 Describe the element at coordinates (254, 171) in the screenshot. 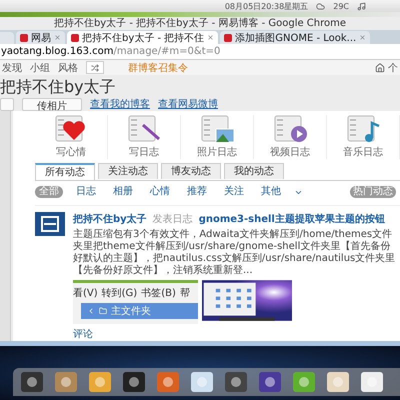

I see `feed-tab: 我的动态` at that location.